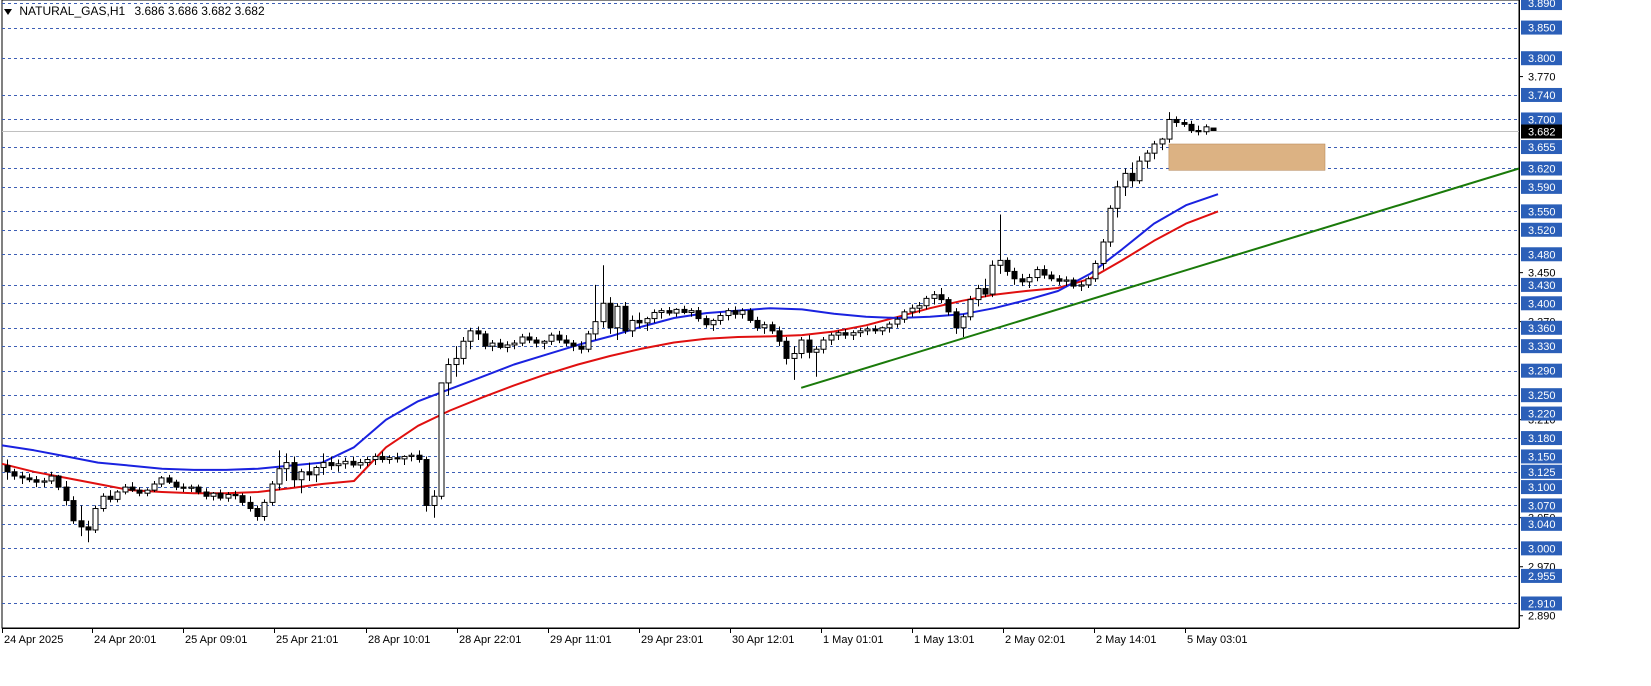 The image size is (1651, 686). I want to click on axis-label: 2.890, so click(1542, 617).